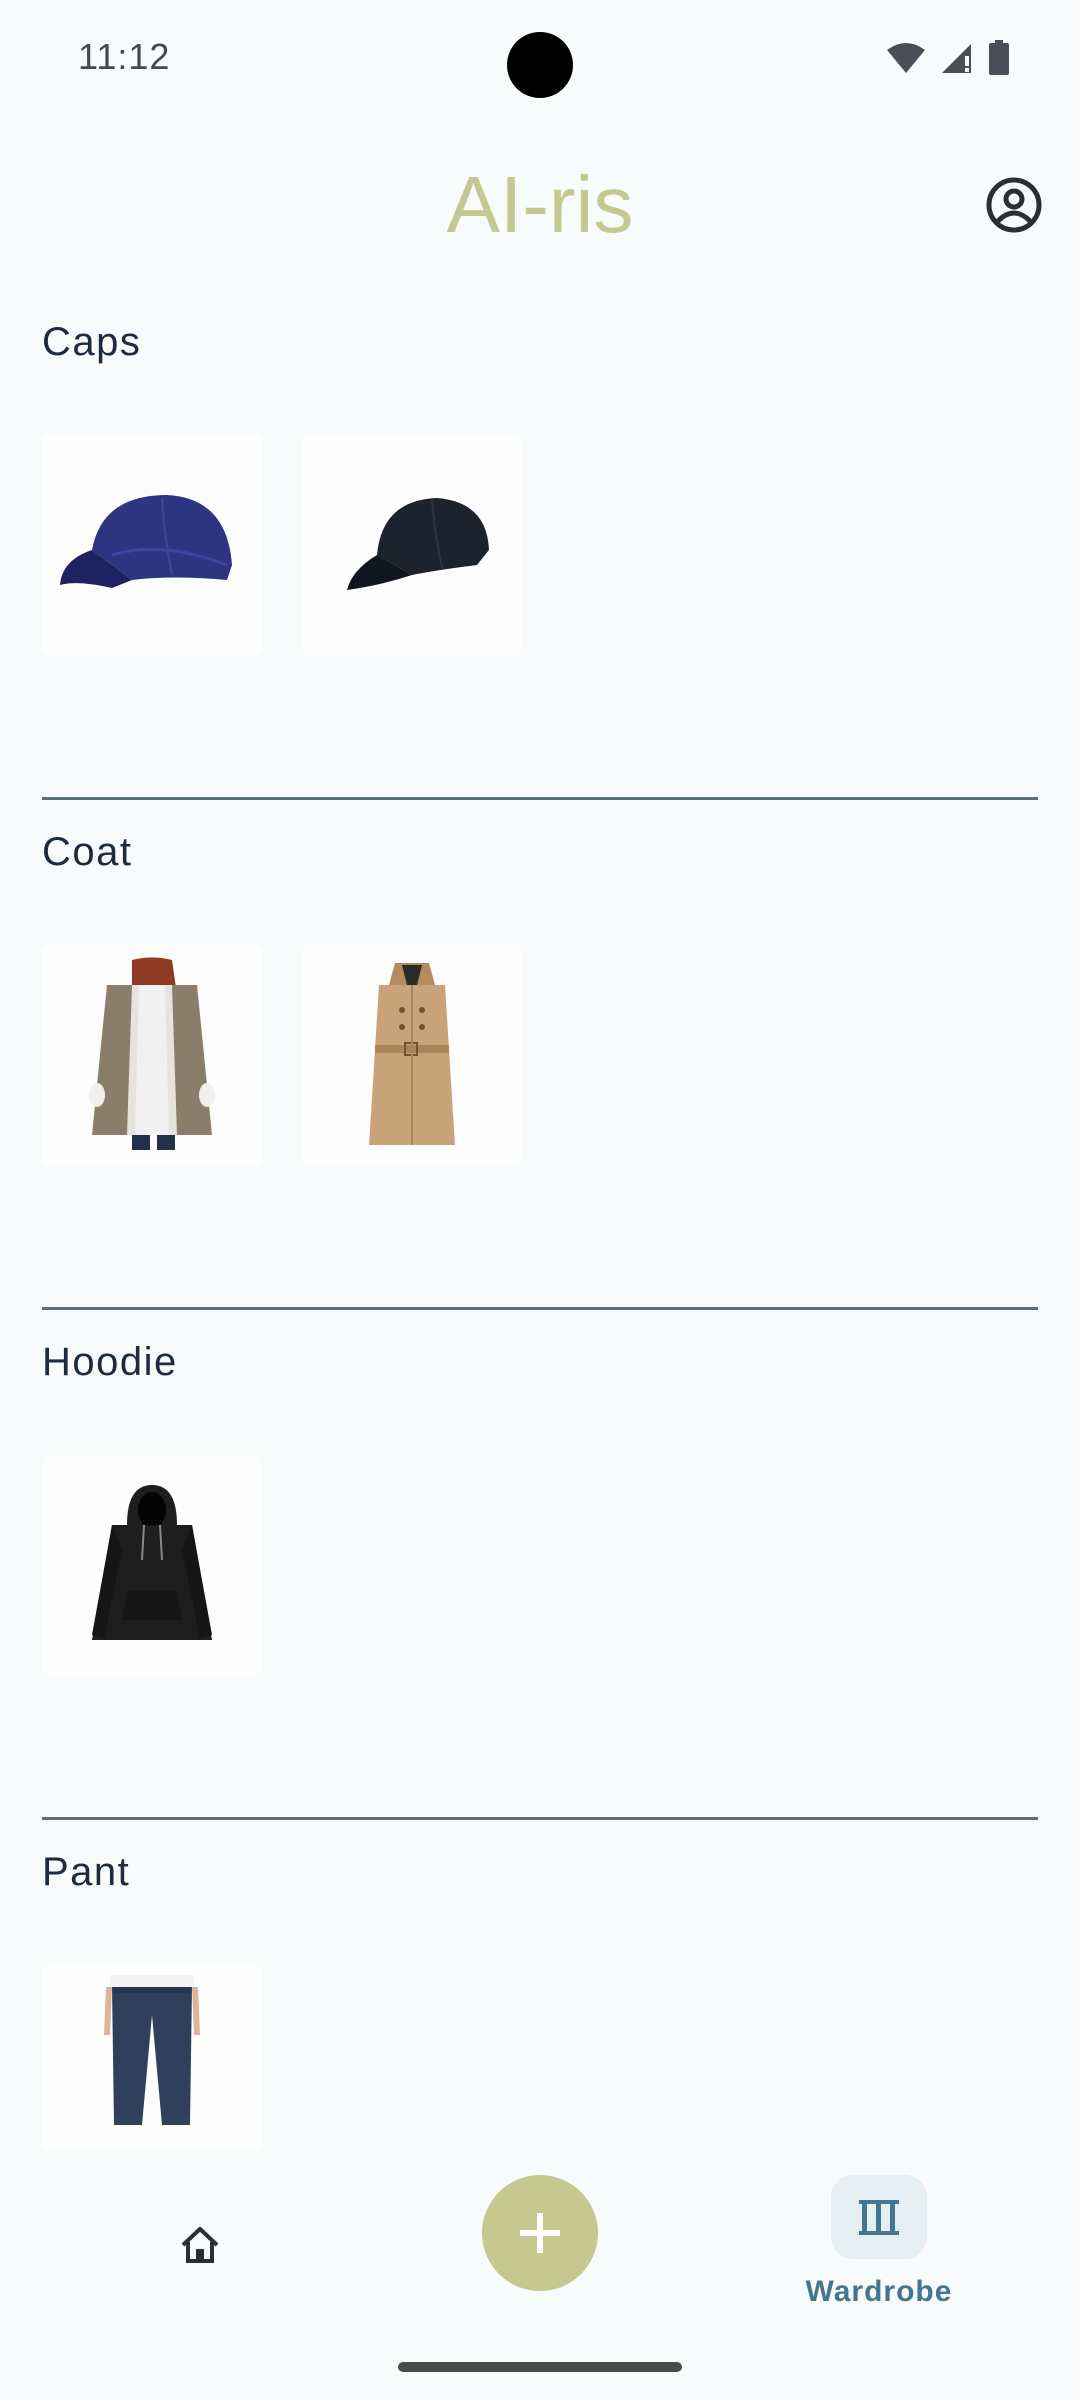 Image resolution: width=1080 pixels, height=2400 pixels. What do you see at coordinates (906, 58) in the screenshot?
I see `wifi-icon` at bounding box center [906, 58].